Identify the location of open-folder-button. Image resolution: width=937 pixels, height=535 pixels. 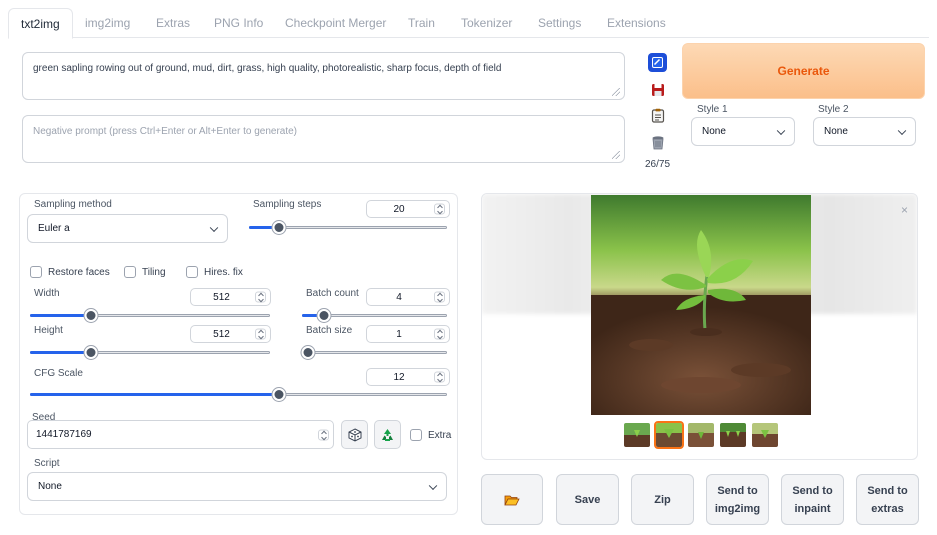
(512, 499).